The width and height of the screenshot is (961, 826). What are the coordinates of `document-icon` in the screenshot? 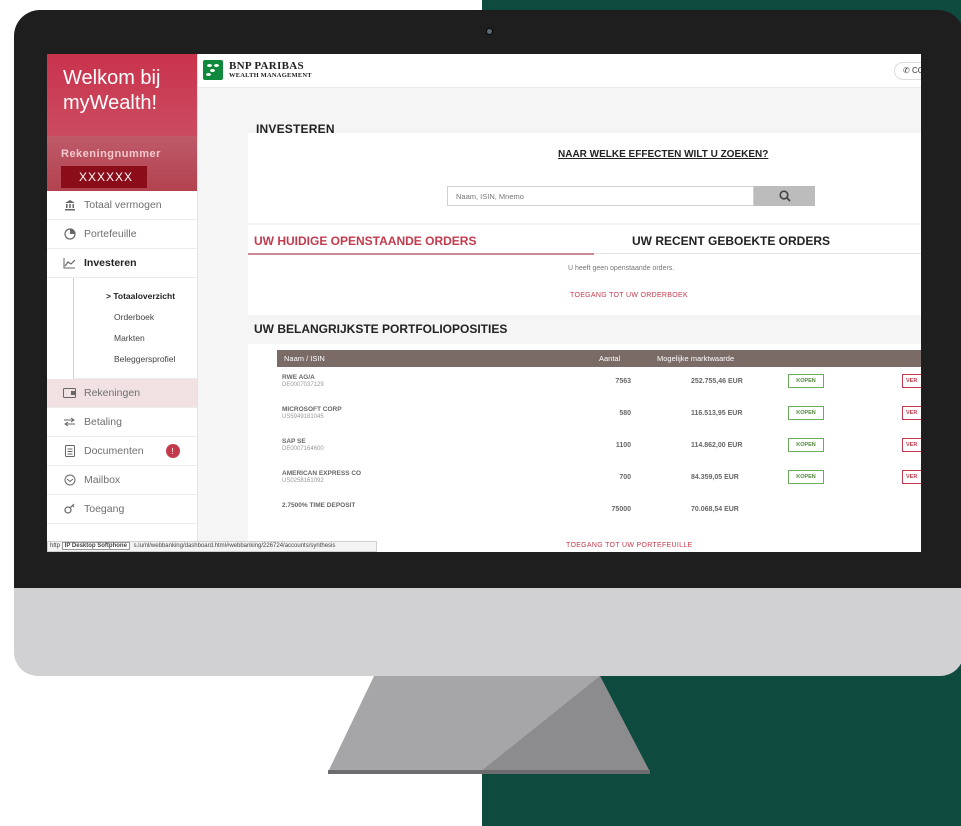 It's located at (69, 451).